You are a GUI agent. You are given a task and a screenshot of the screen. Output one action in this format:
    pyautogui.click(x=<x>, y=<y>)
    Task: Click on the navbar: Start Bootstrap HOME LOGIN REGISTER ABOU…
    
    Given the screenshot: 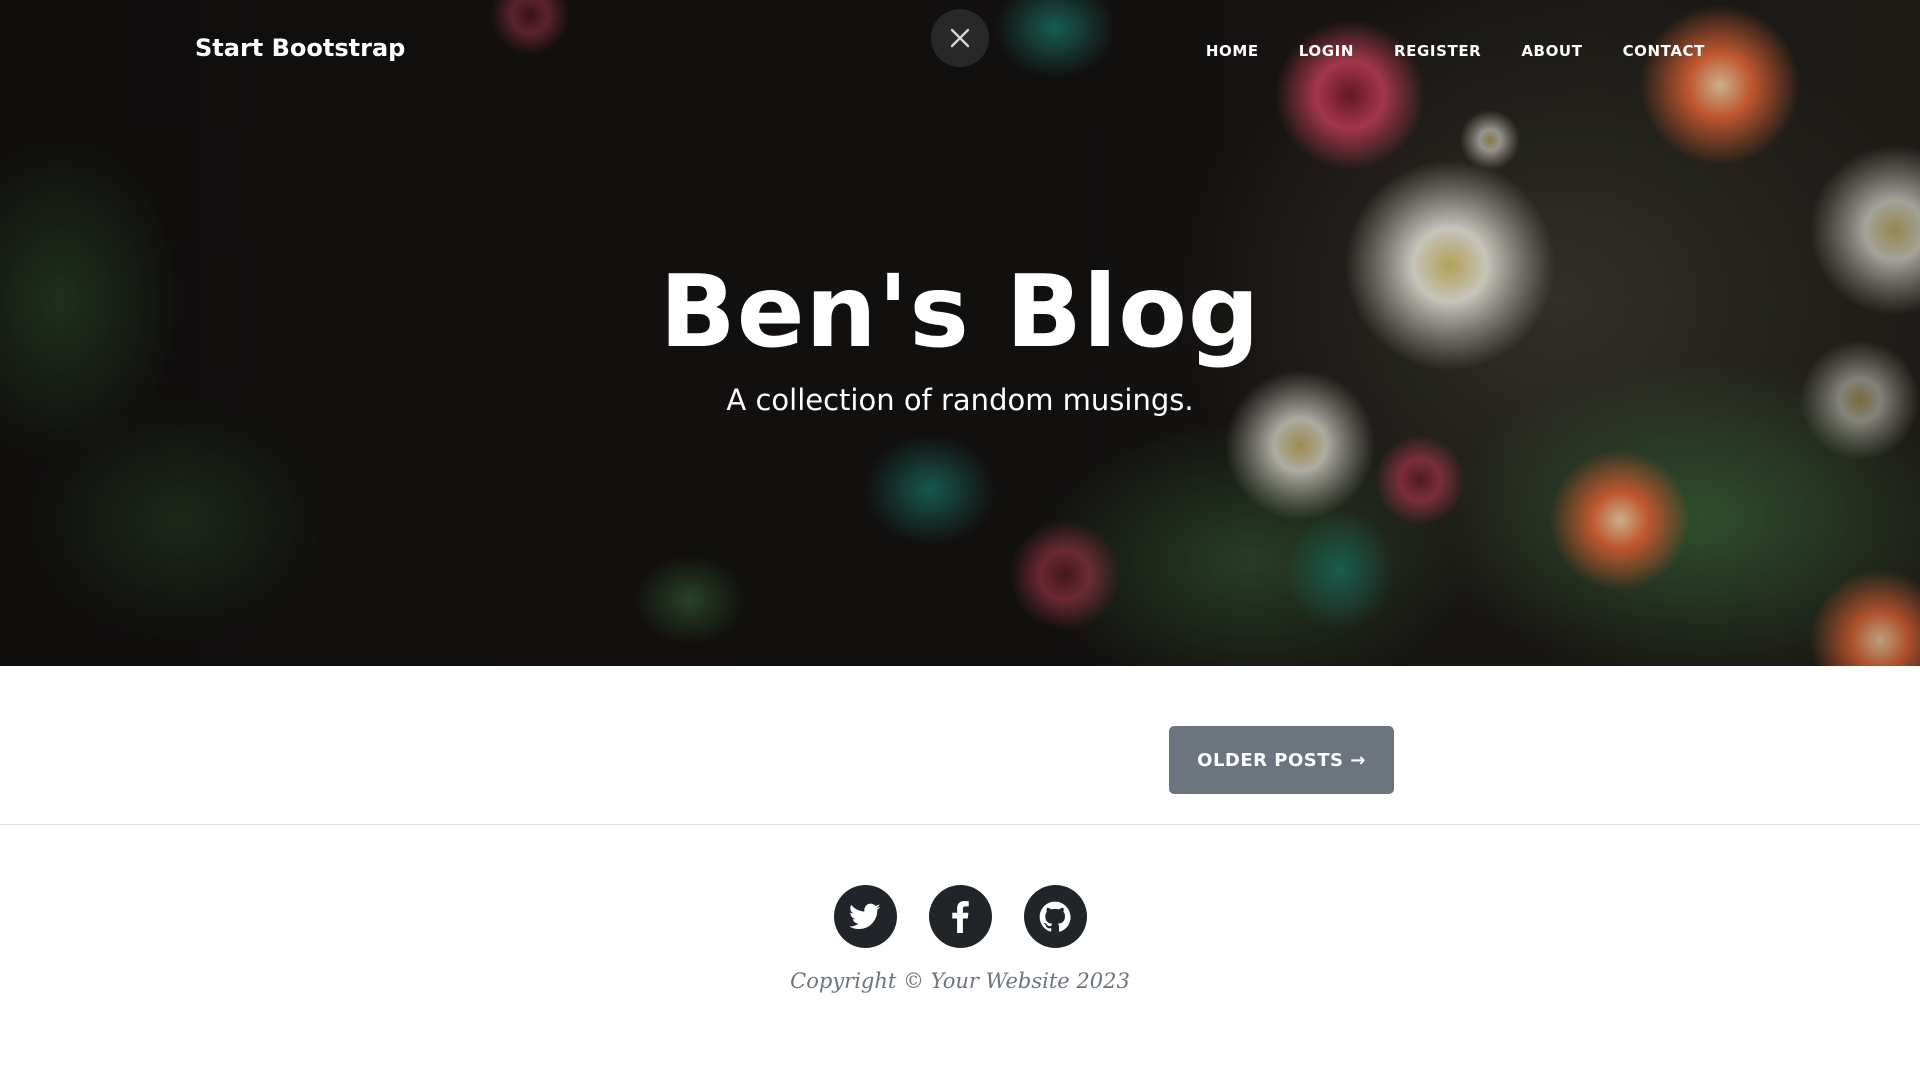 What is the action you would take?
    pyautogui.click(x=960, y=52)
    